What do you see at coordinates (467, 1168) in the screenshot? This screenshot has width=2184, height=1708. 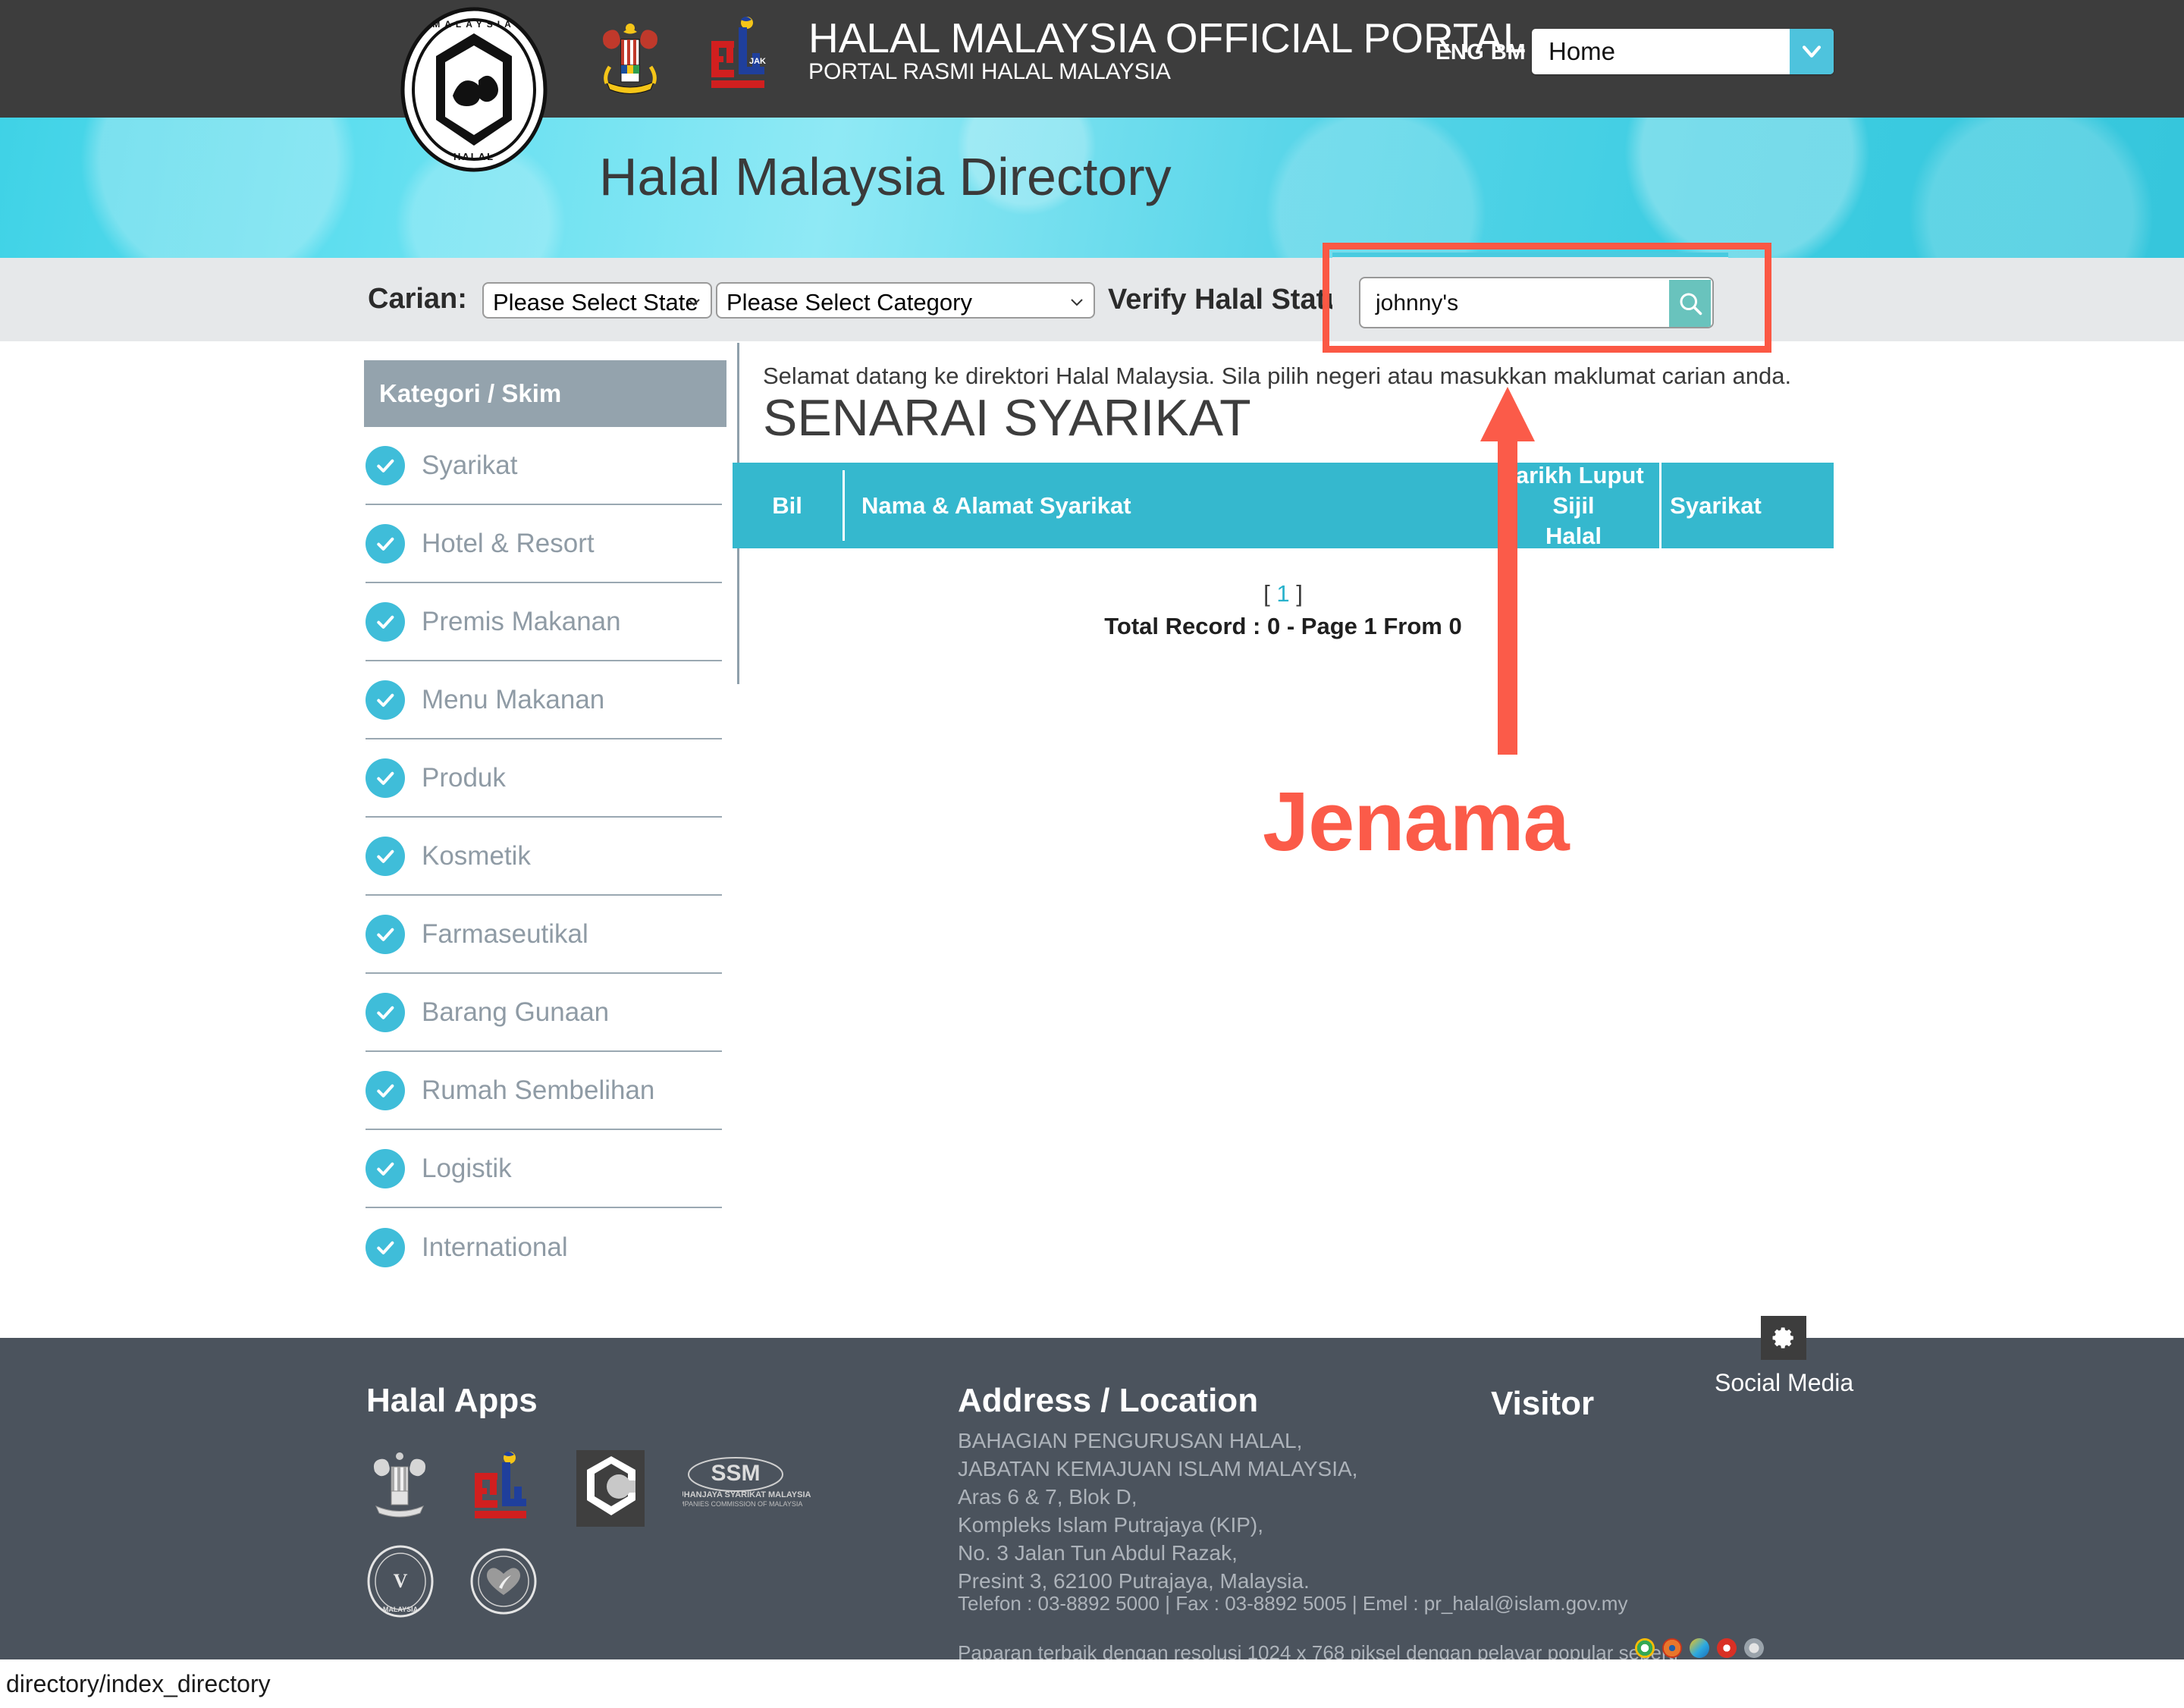 I see `sidebar-item-label: Logistik` at bounding box center [467, 1168].